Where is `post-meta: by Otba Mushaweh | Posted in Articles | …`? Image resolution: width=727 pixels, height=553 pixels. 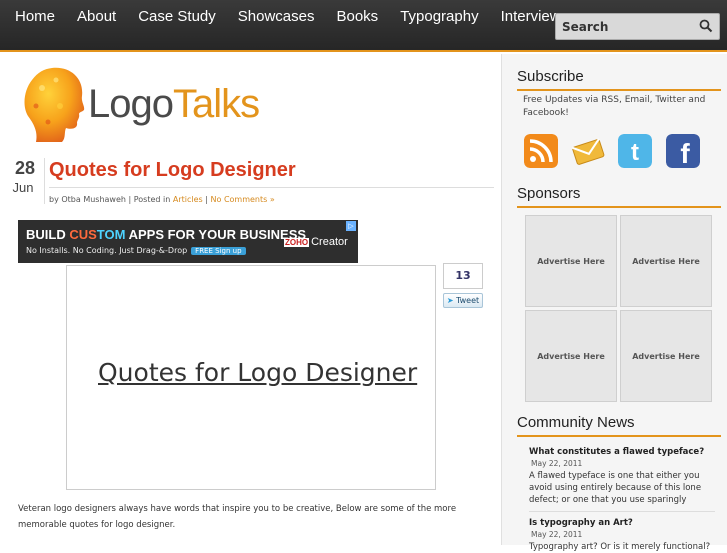
post-meta: by Otba Mushaweh | Posted in Articles | … is located at coordinates (162, 199).